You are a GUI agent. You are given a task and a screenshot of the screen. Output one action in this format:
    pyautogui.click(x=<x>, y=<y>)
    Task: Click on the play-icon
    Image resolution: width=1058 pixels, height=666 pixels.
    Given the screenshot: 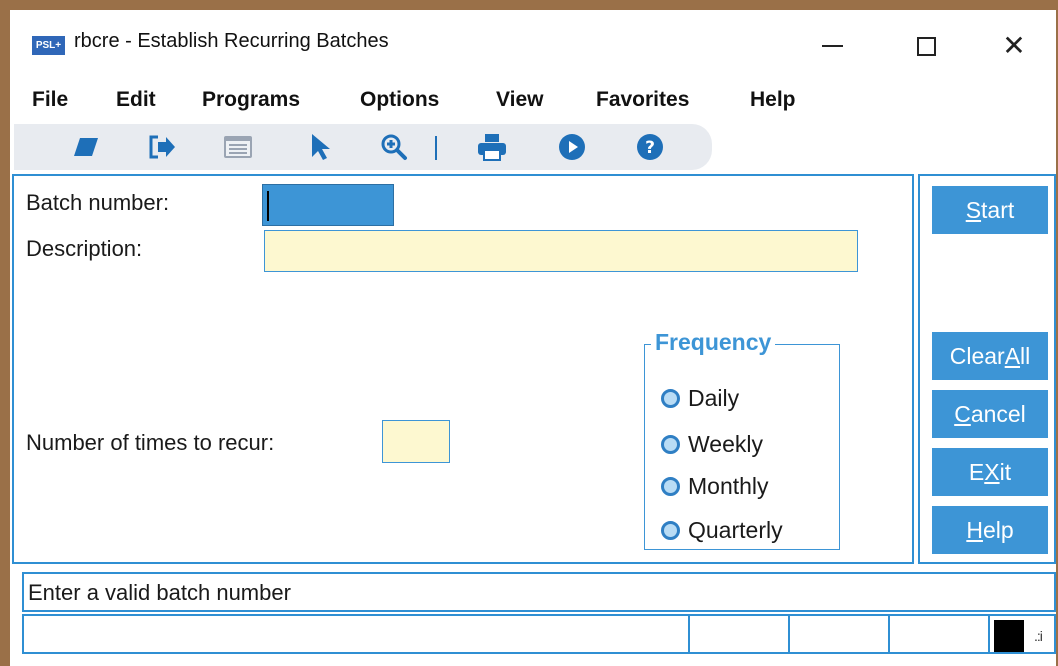 What is the action you would take?
    pyautogui.click(x=572, y=147)
    